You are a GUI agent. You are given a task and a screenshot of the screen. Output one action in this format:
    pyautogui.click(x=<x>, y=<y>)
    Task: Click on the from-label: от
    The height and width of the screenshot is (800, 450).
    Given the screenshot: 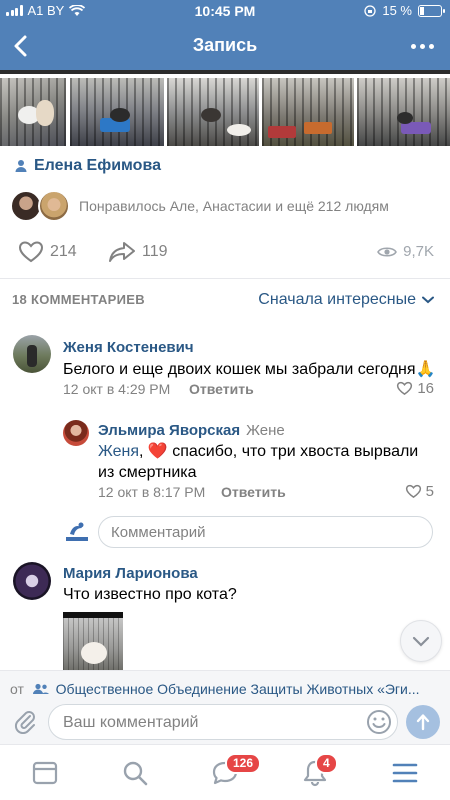 What is the action you would take?
    pyautogui.click(x=17, y=689)
    